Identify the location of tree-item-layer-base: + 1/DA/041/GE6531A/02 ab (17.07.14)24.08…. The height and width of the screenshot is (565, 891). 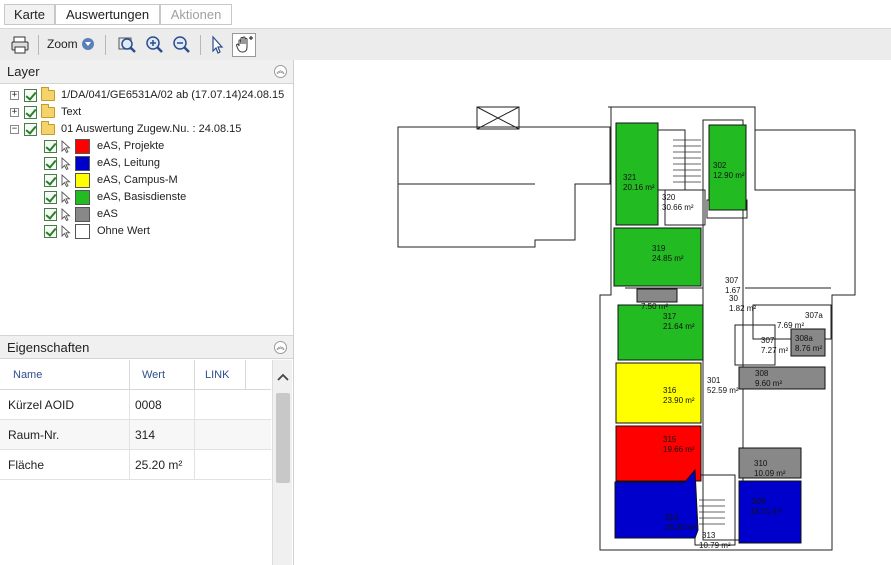
(146, 95).